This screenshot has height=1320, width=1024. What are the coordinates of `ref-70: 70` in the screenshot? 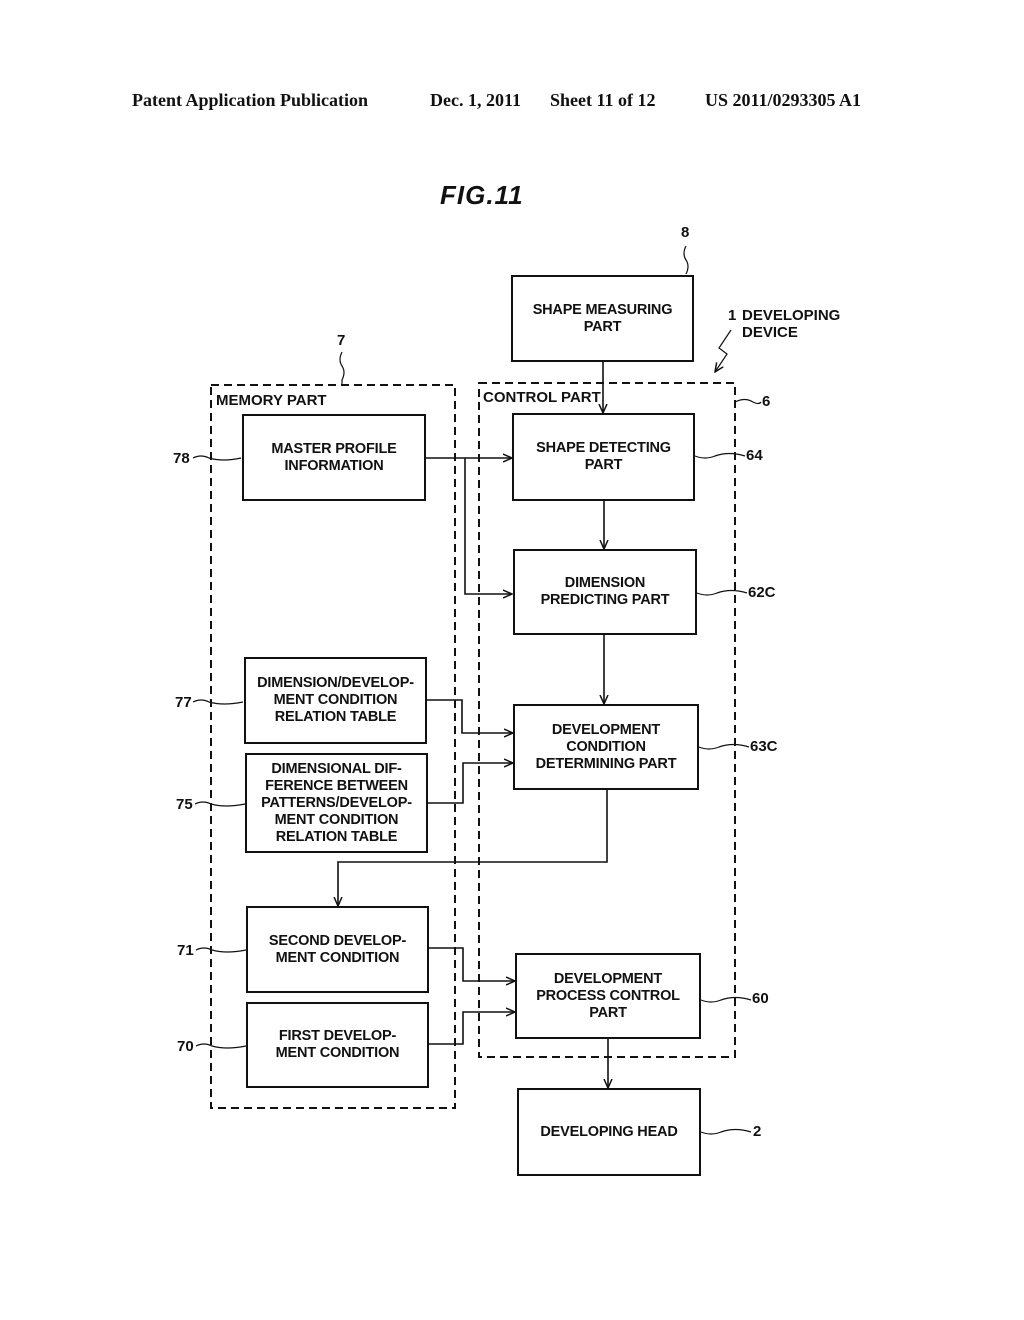 It's located at (185, 1046).